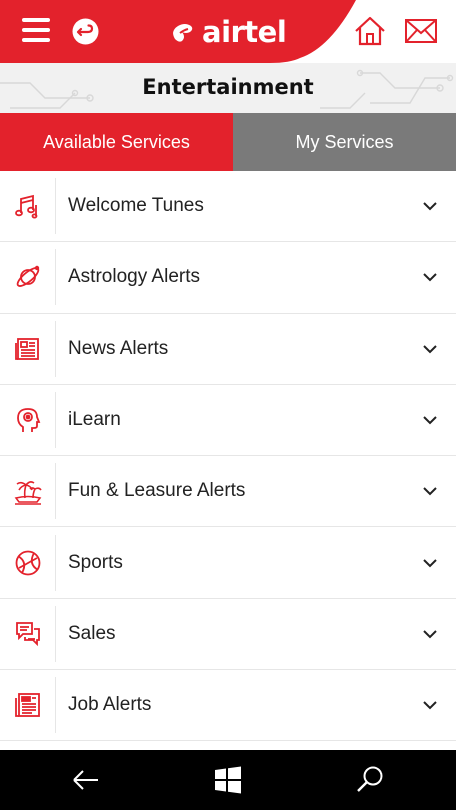  I want to click on service-label: Welcome Tunes, so click(136, 206).